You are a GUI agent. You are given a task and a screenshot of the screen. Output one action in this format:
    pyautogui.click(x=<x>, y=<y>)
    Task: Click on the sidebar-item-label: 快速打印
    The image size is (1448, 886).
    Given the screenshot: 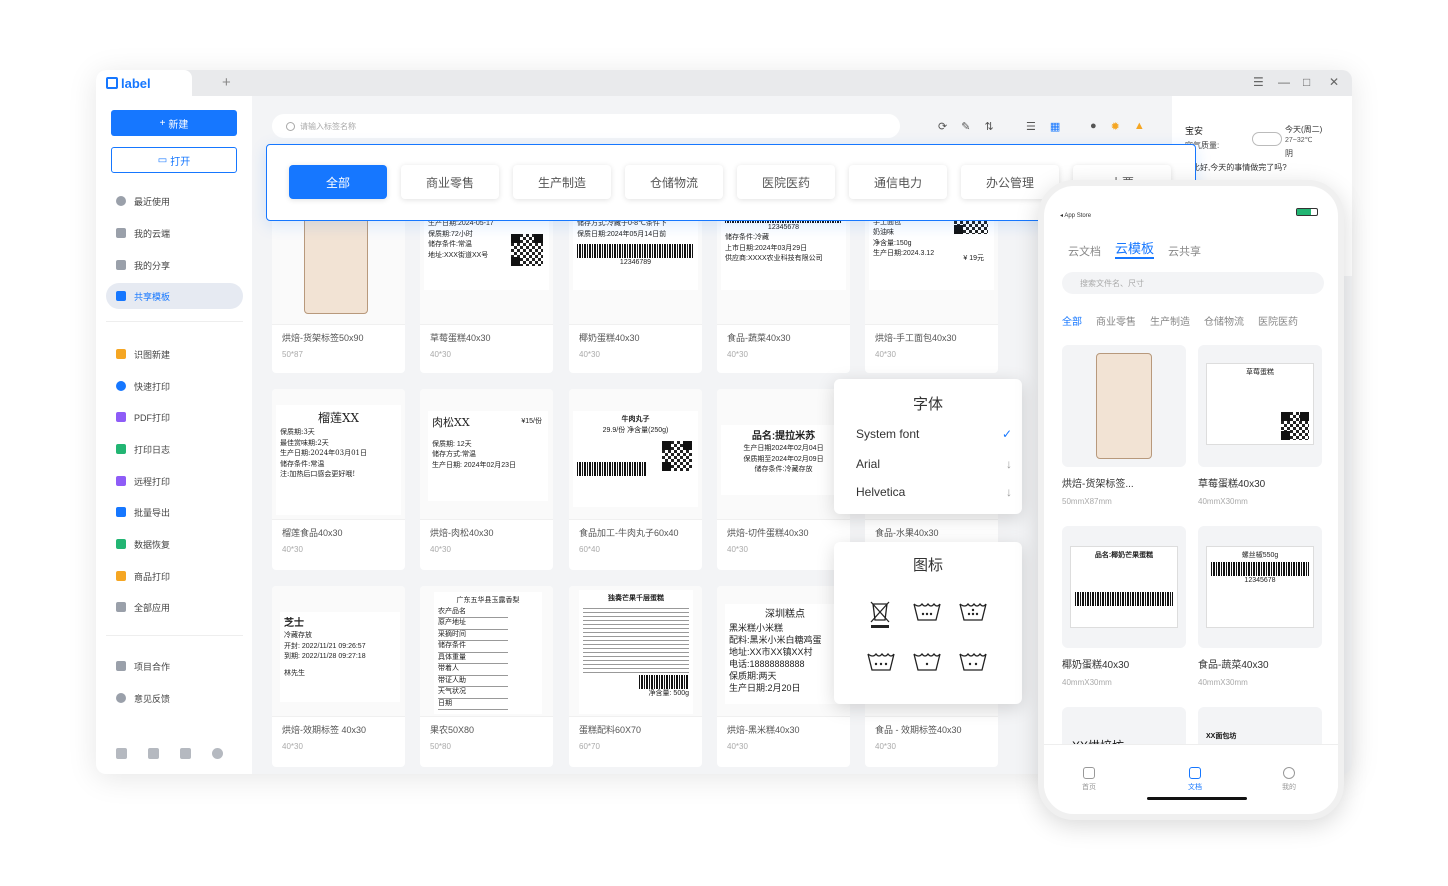 What is the action you would take?
    pyautogui.click(x=152, y=386)
    